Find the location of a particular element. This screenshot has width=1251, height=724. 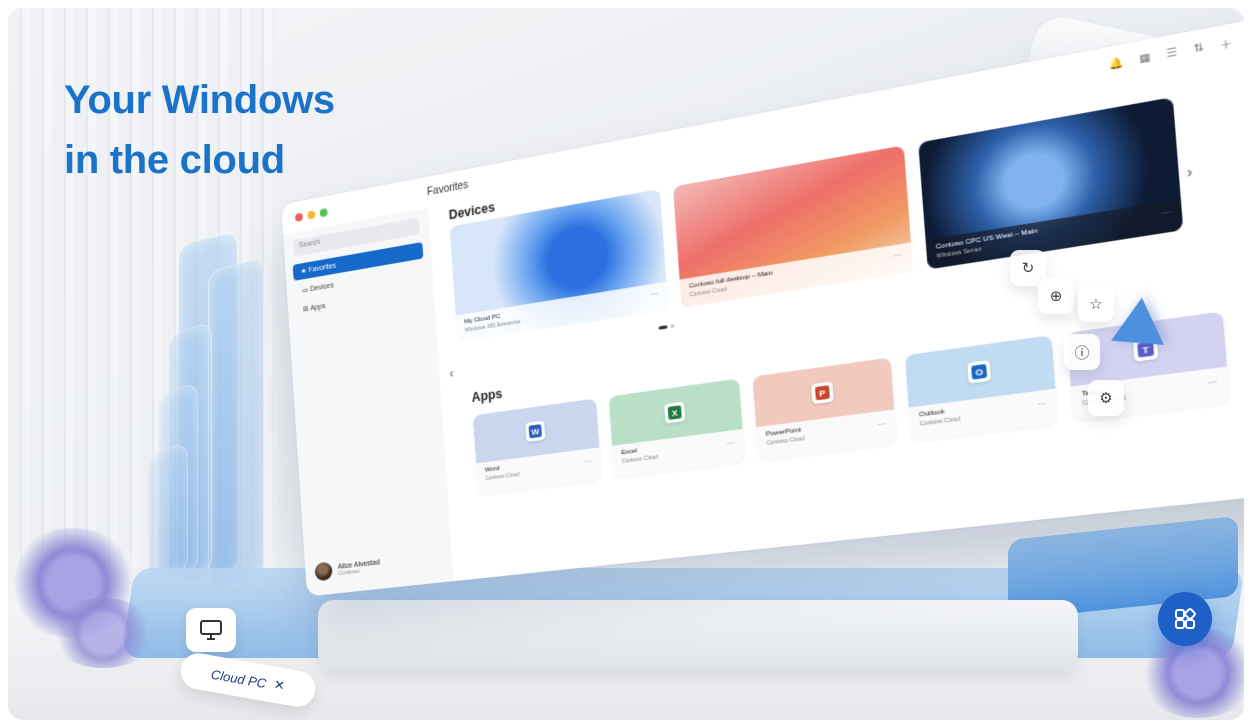

headline-line-2: in the cloud is located at coordinates (199, 160).